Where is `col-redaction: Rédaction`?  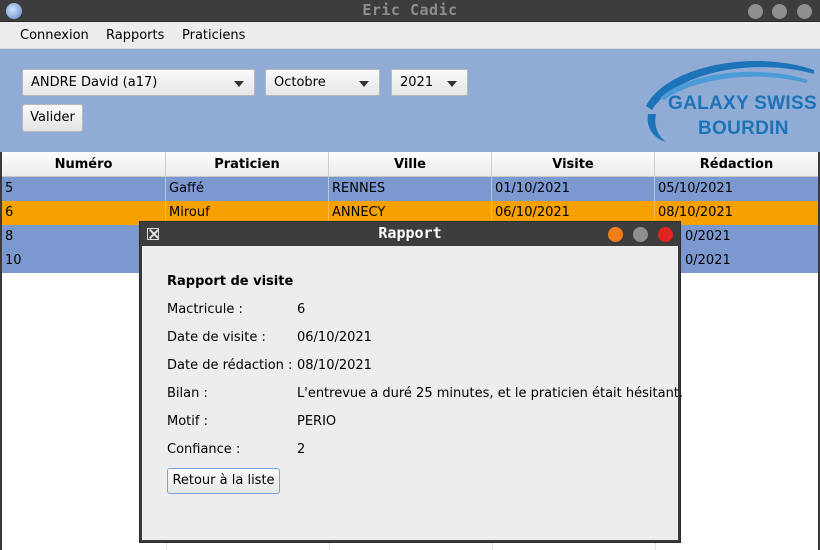 col-redaction: Rédaction is located at coordinates (736, 164).